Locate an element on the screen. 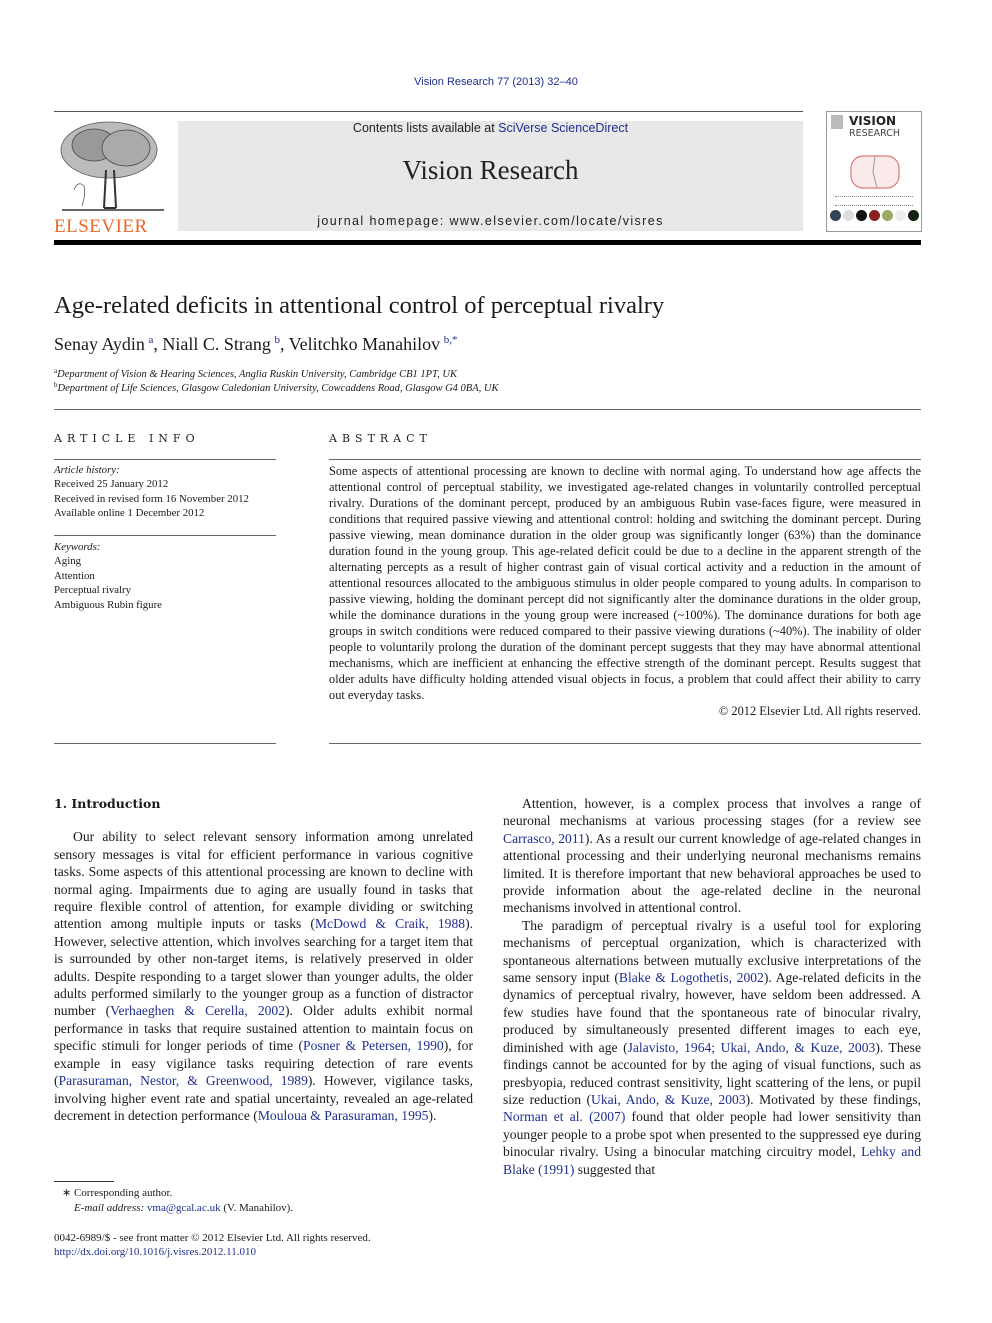 Image resolution: width=992 pixels, height=1323 pixels. cover-image-strip is located at coordinates (874, 215).